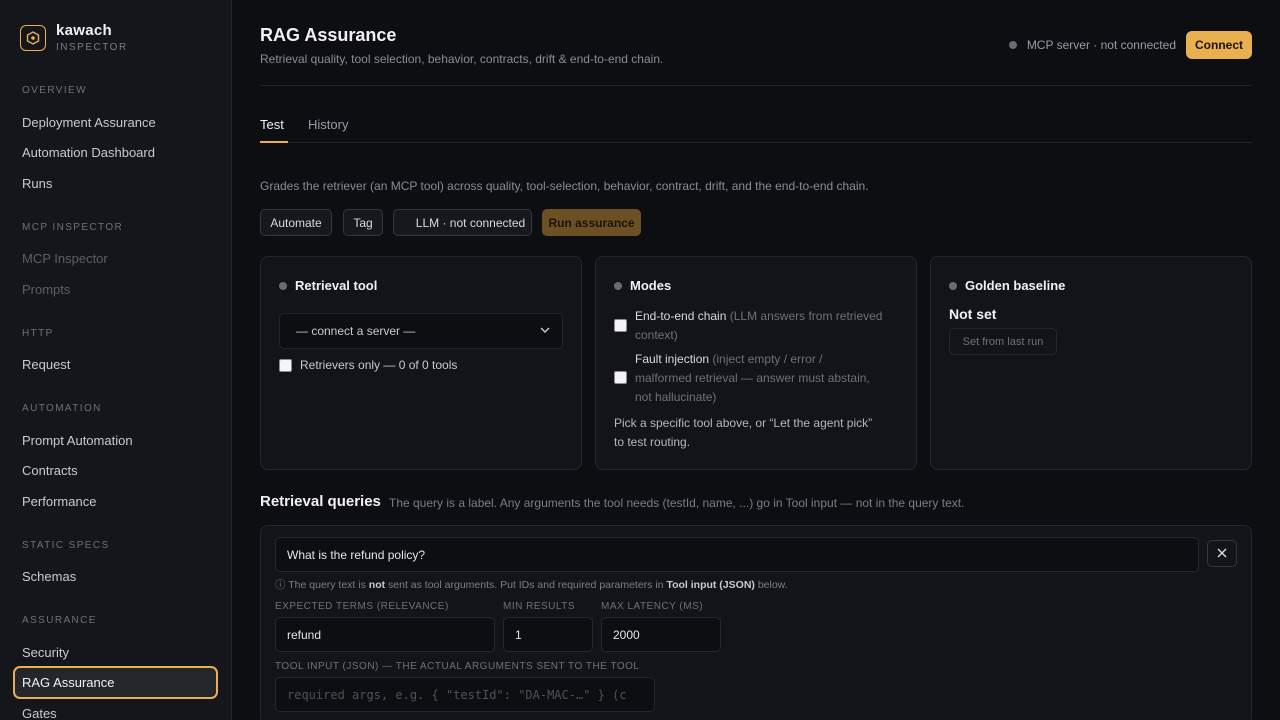  I want to click on nav-section-http: HTTP, so click(38, 333).